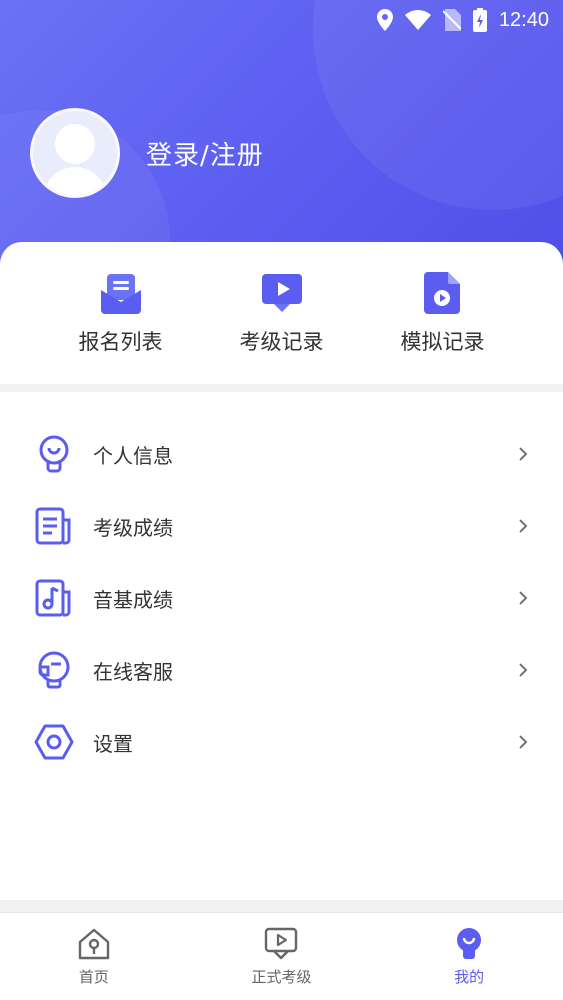 This screenshot has height=1000, width=563. I want to click on settings-hex-icon, so click(54, 742).